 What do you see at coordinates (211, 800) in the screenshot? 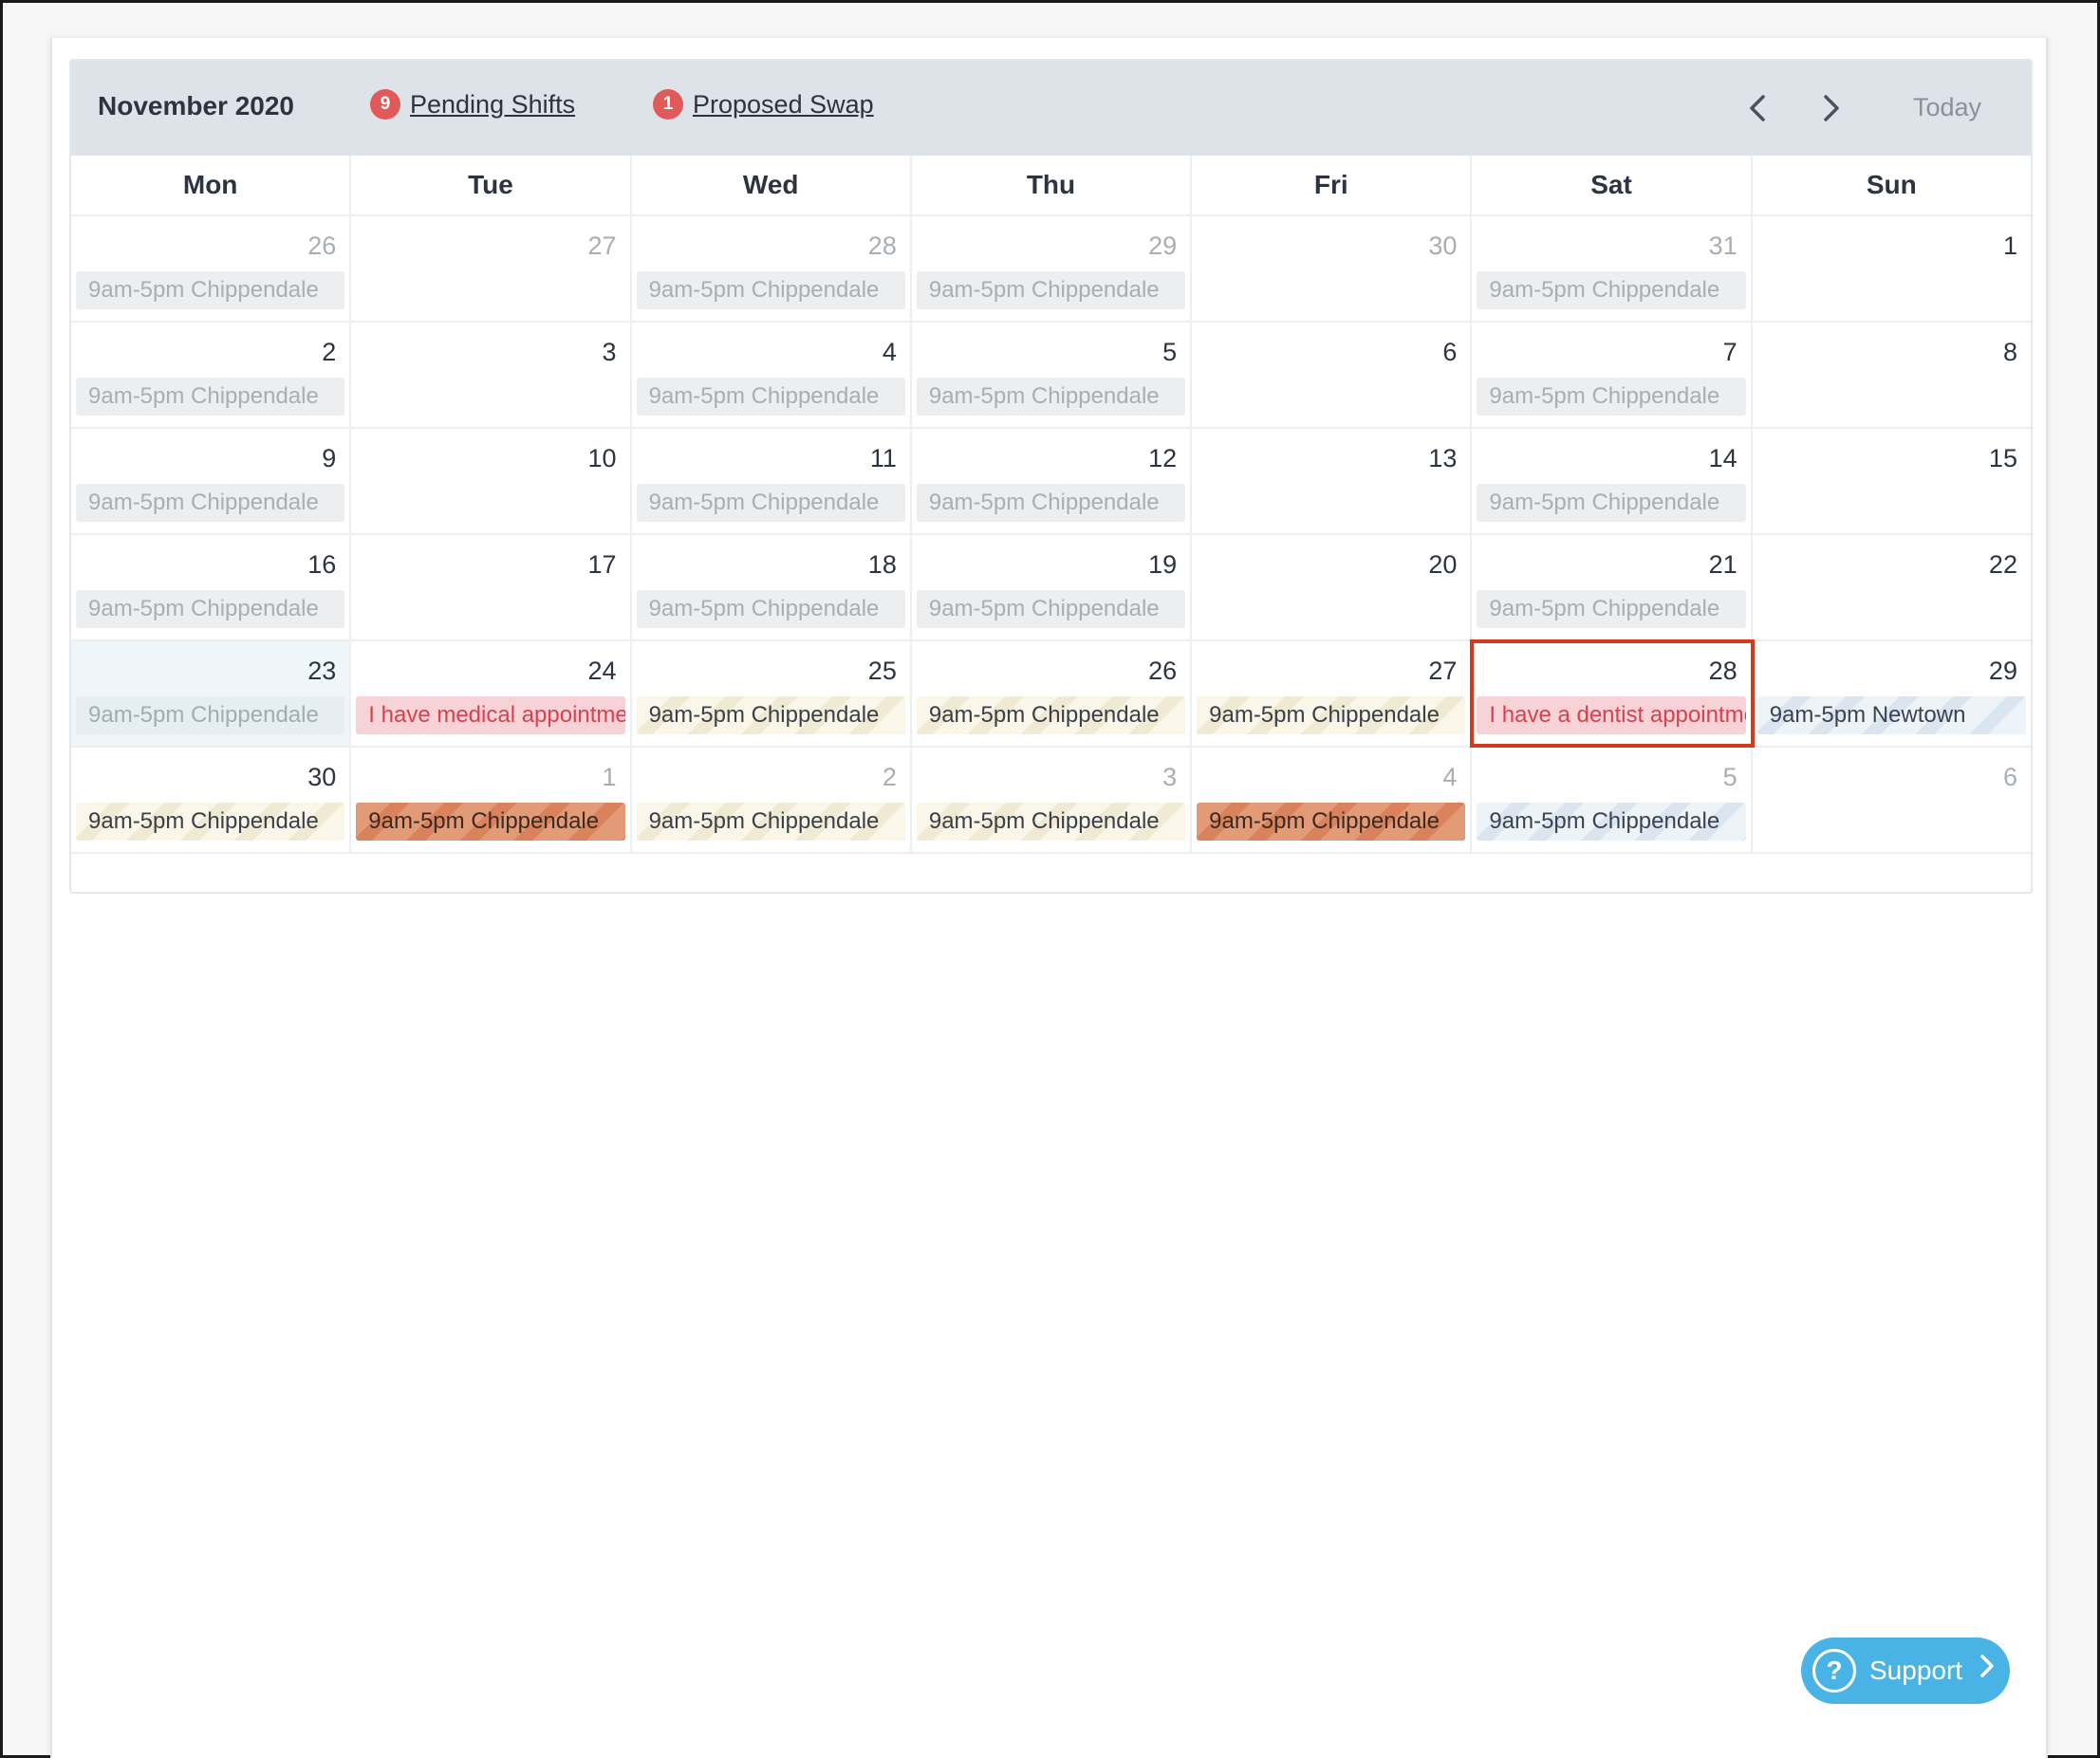
I see `day-cell: 30 9am-5pm Chippendale` at bounding box center [211, 800].